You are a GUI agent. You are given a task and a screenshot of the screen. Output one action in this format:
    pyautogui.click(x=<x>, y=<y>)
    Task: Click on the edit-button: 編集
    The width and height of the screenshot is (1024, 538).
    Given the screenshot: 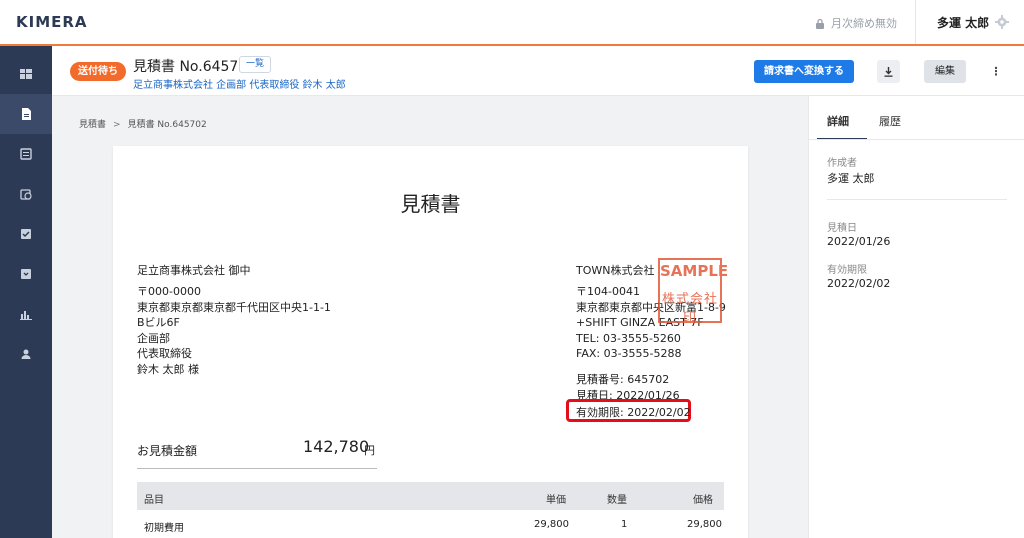 What is the action you would take?
    pyautogui.click(x=945, y=71)
    